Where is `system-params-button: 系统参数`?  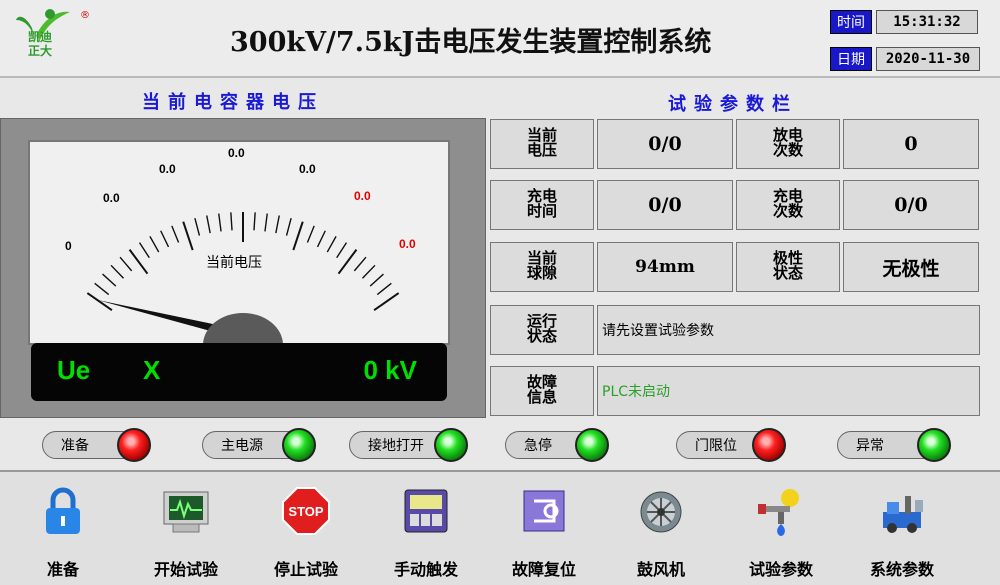
system-params-button: 系统参数 is located at coordinates (902, 532).